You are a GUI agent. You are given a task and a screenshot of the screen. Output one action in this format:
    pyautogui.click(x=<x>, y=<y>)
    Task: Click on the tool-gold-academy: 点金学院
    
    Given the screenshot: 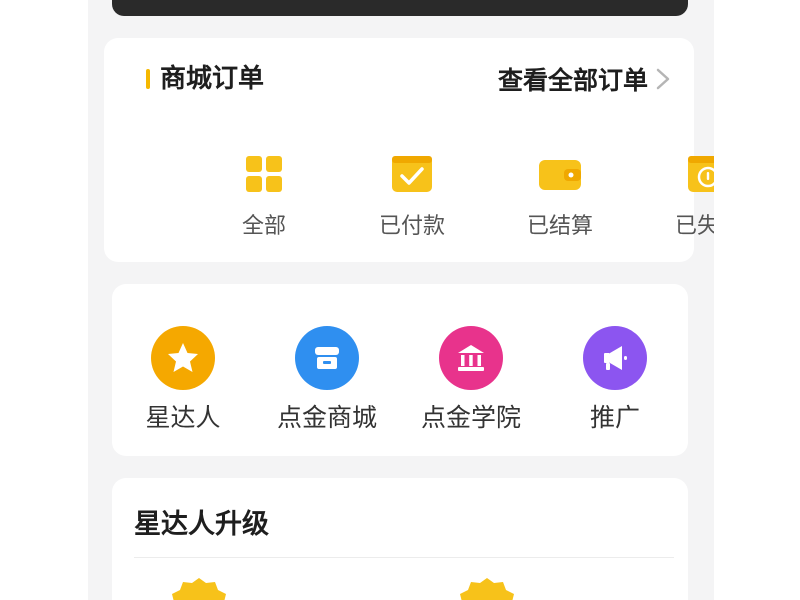 What is the action you would take?
    pyautogui.click(x=471, y=380)
    